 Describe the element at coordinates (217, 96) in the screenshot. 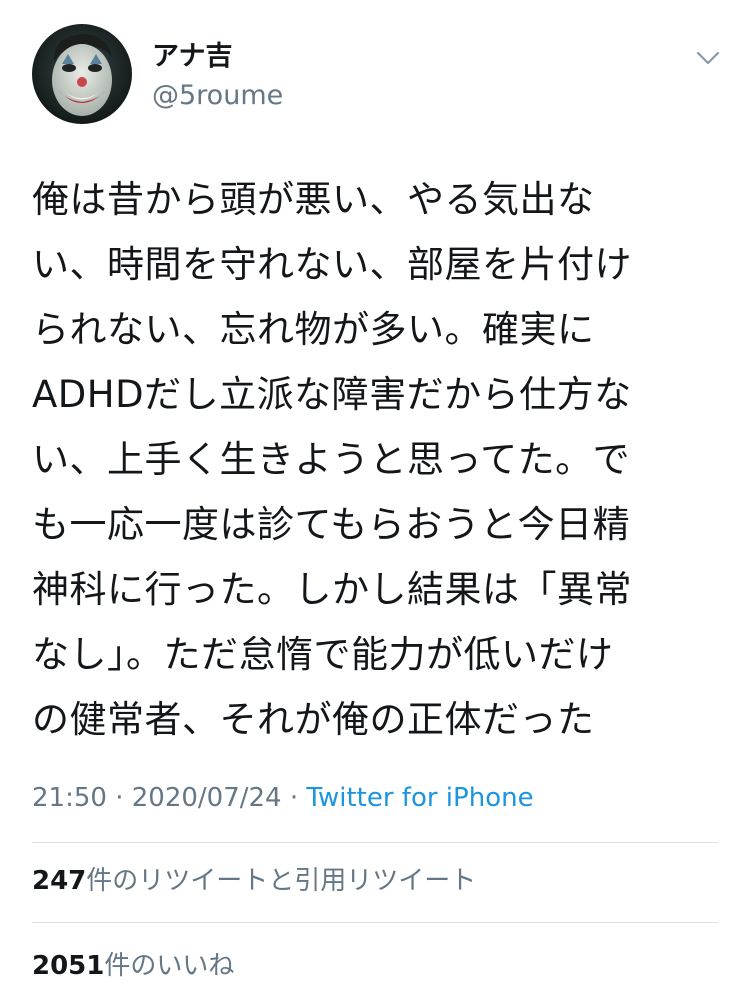

I see `user-handle: @5roume` at that location.